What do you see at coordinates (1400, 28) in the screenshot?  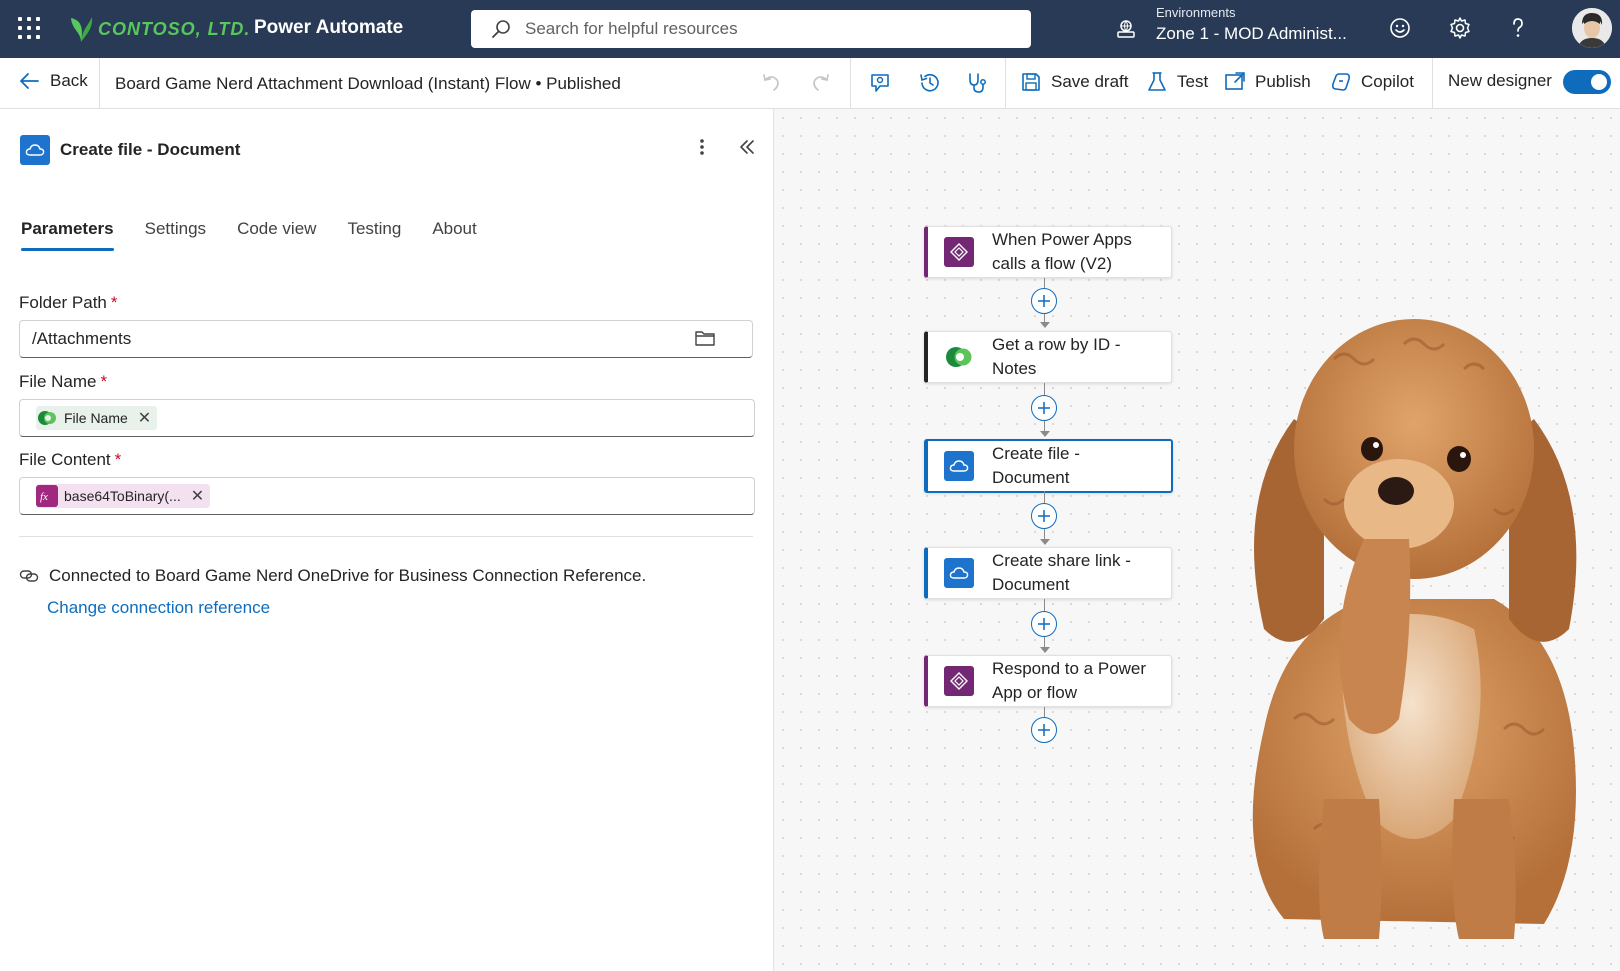 I see `feedback-smiley-icon` at bounding box center [1400, 28].